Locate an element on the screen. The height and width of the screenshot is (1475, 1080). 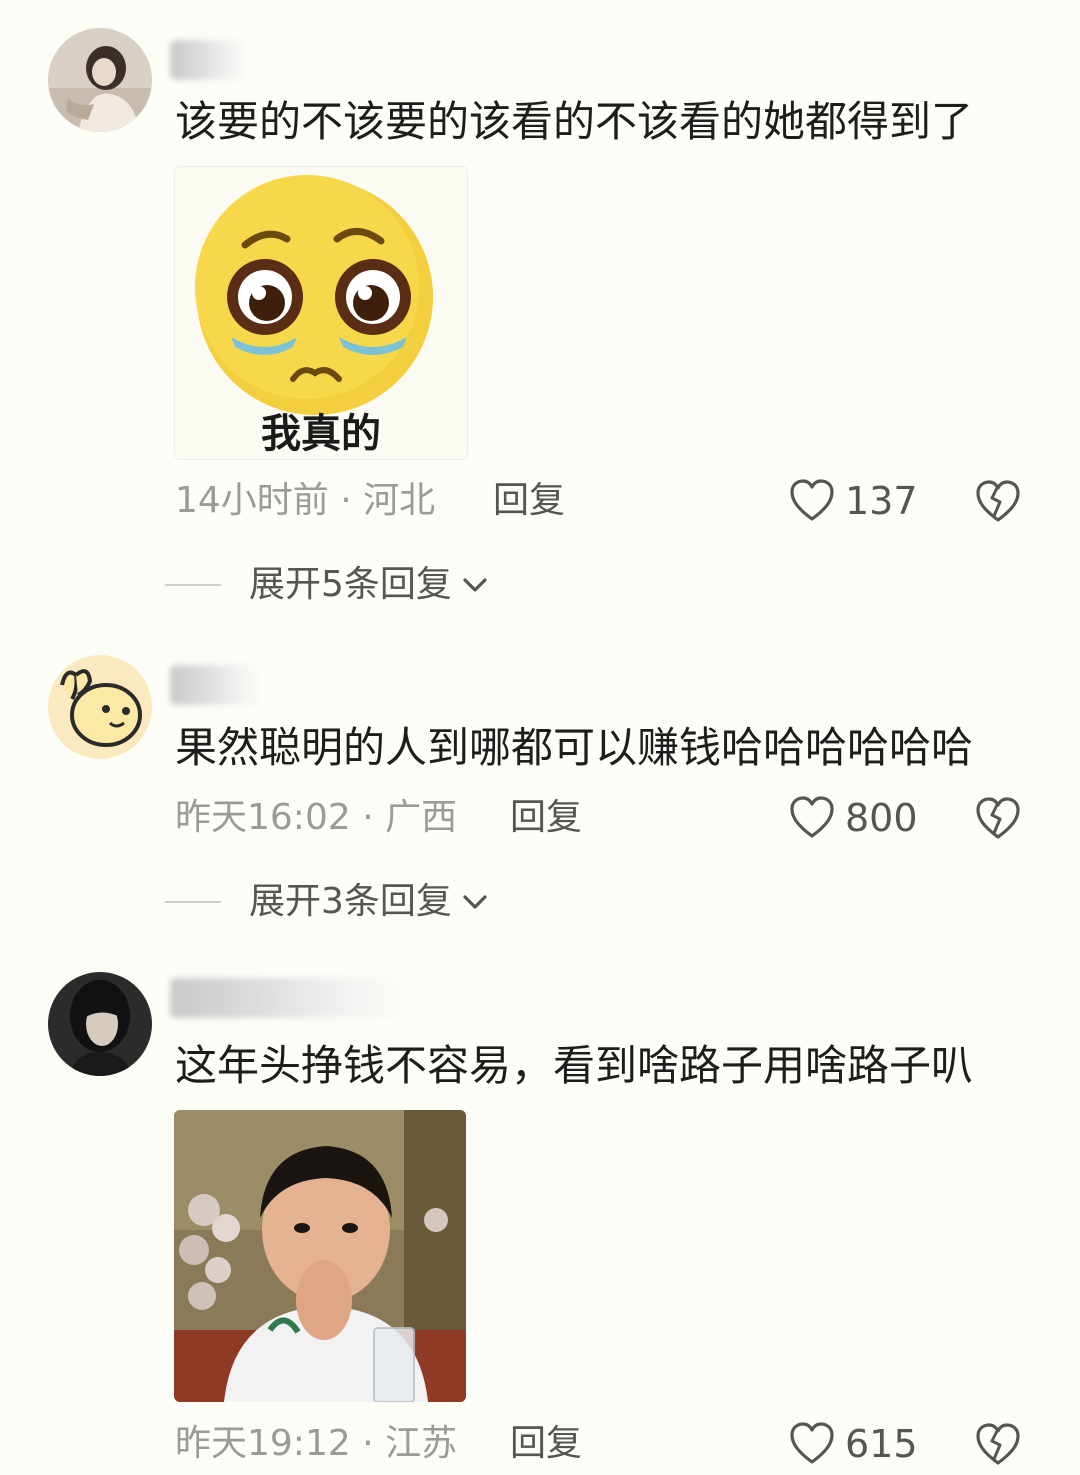
like-button: 137 is located at coordinates (853, 501).